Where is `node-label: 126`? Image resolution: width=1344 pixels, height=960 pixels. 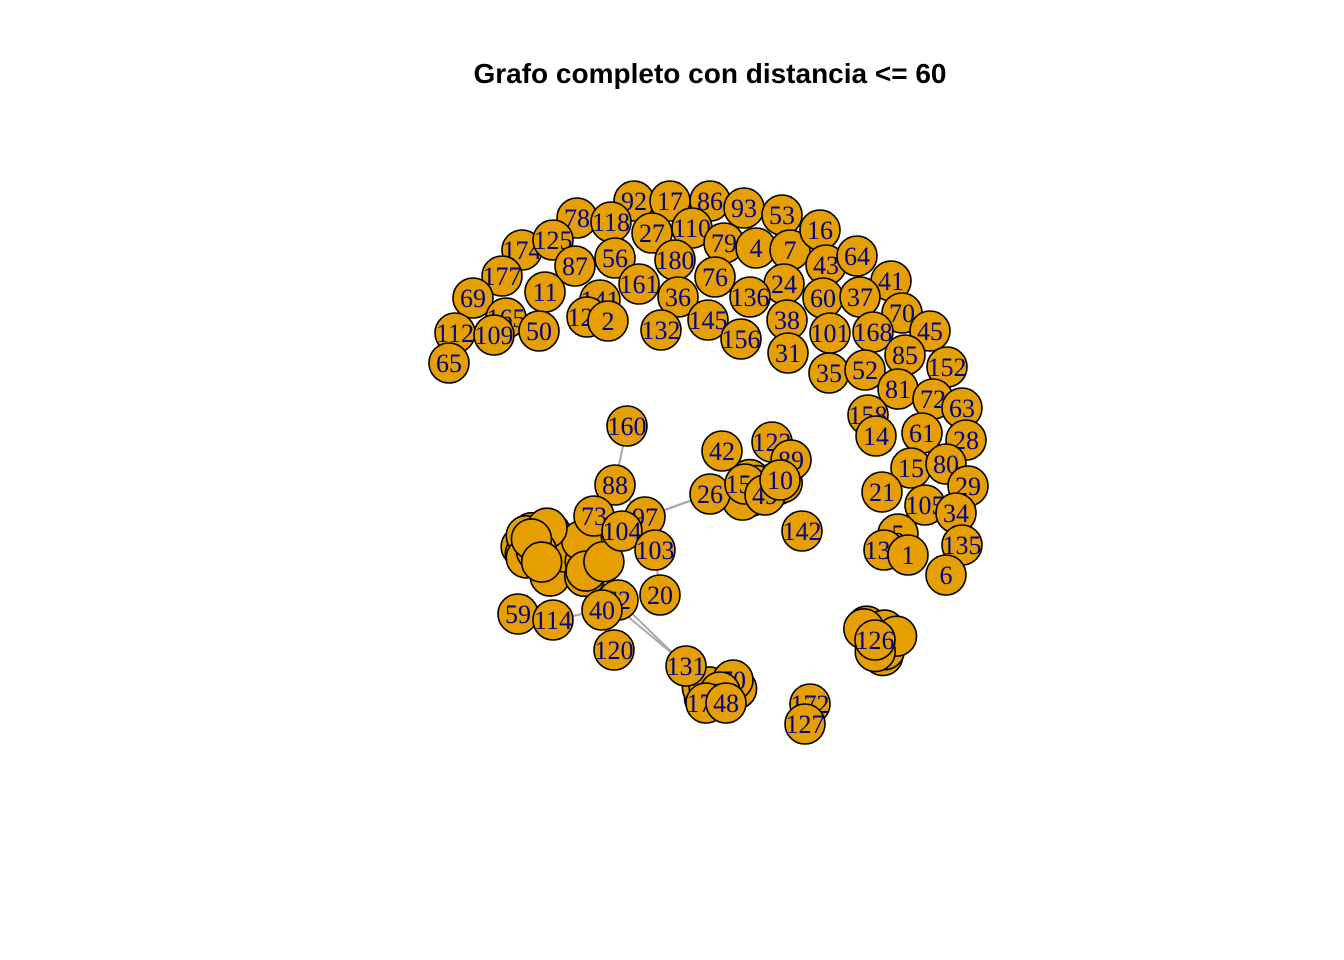
node-label: 126 is located at coordinates (875, 640).